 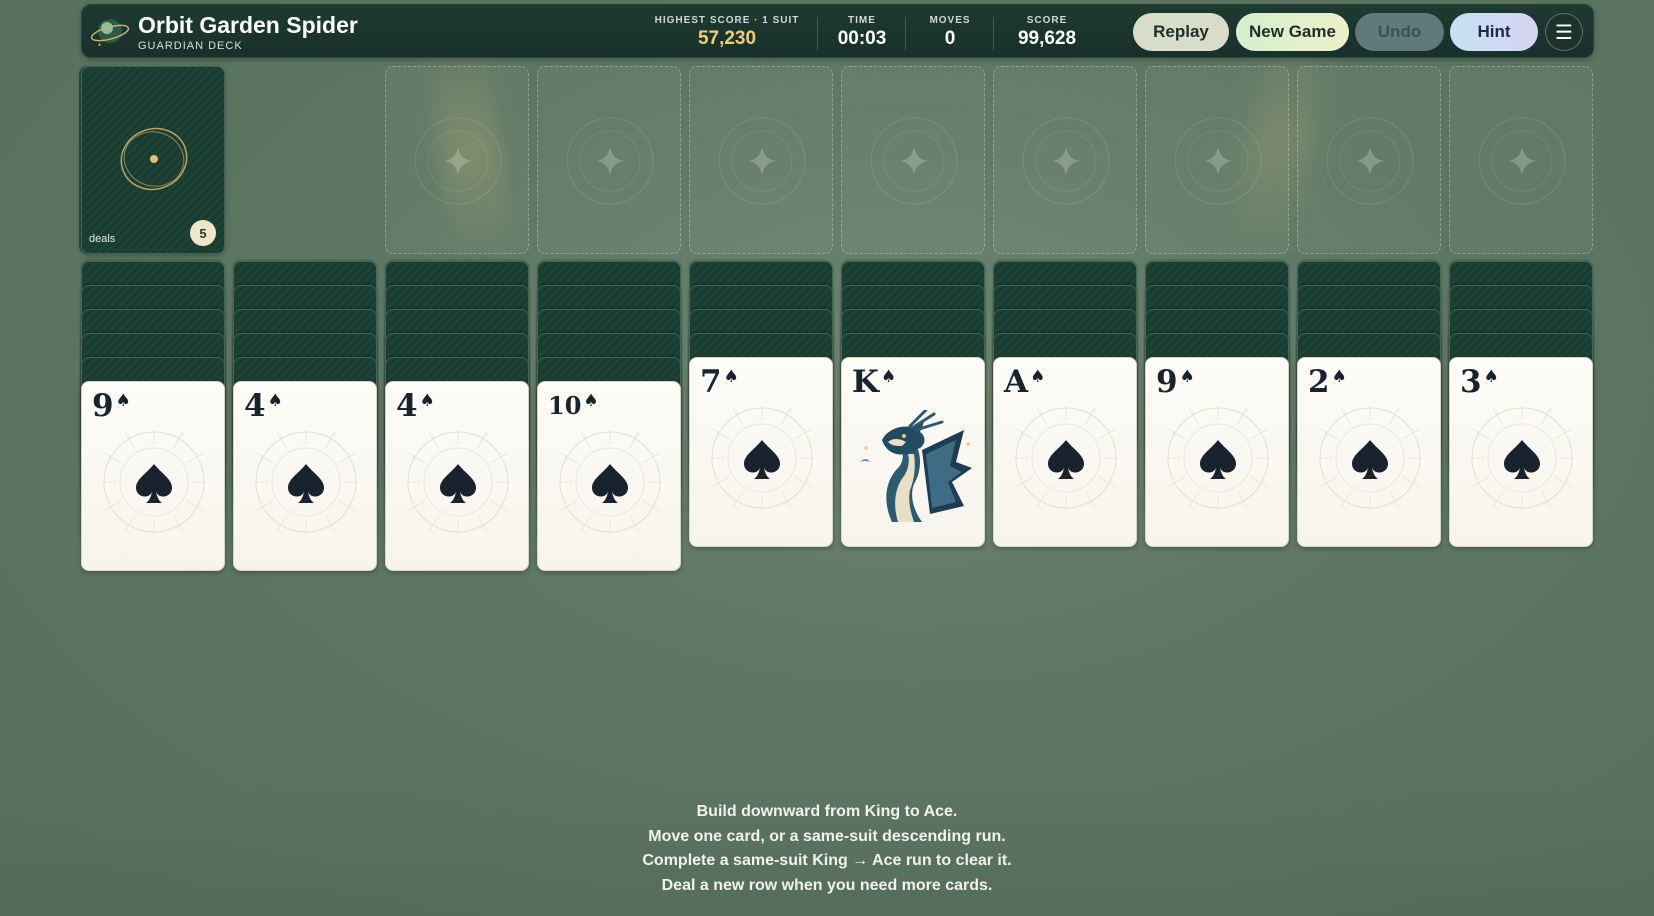 I want to click on time-label: TIME, so click(x=862, y=20).